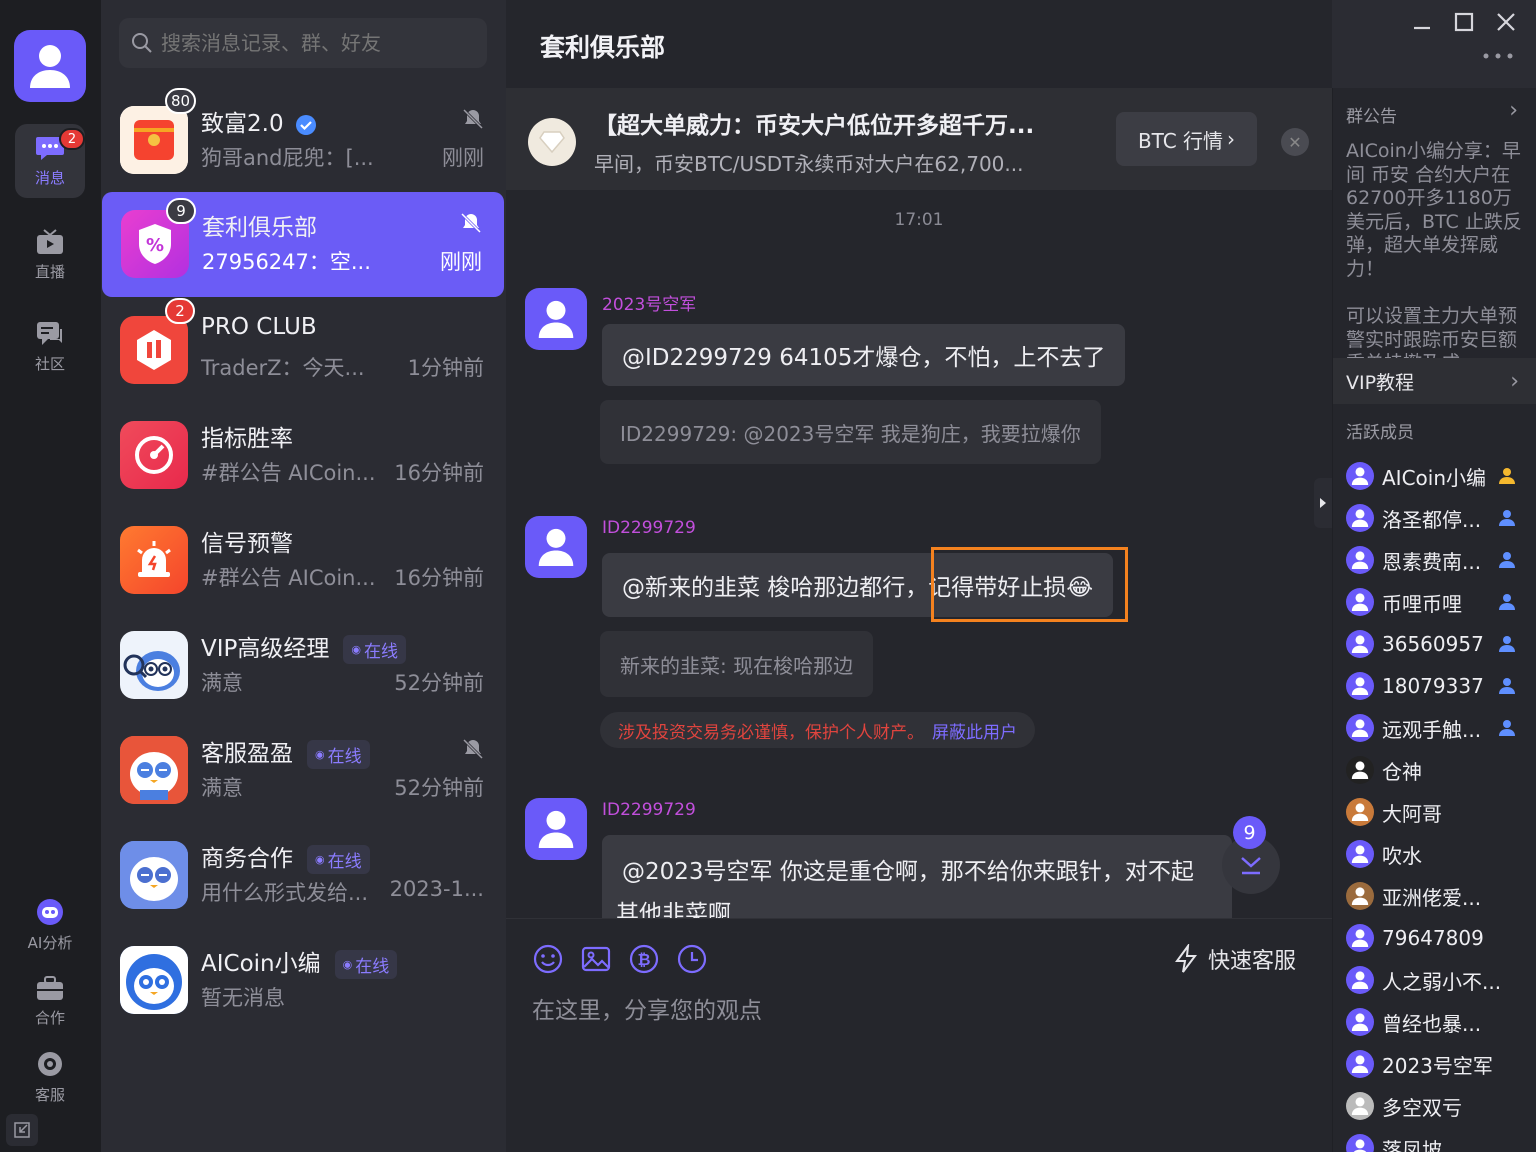 The width and height of the screenshot is (1536, 1152). What do you see at coordinates (1464, 22) in the screenshot?
I see `maximize-icon` at bounding box center [1464, 22].